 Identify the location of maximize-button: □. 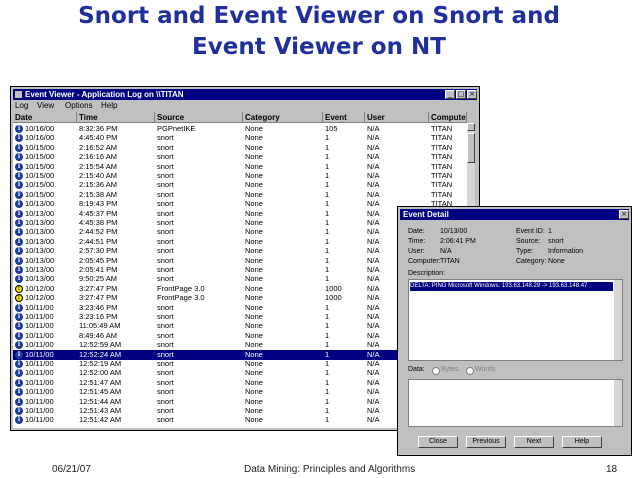
(461, 94).